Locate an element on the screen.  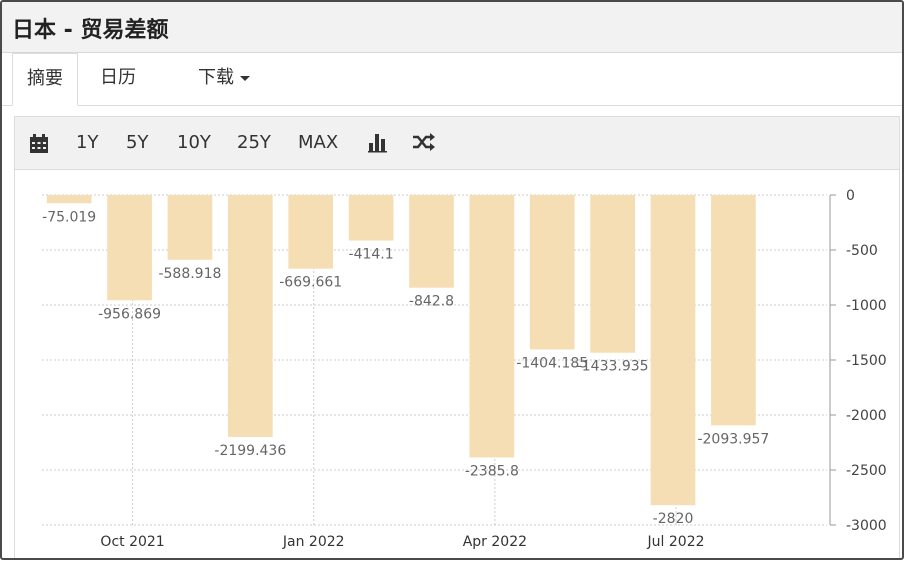
x-tick-label: Jul 2022 is located at coordinates (676, 542).